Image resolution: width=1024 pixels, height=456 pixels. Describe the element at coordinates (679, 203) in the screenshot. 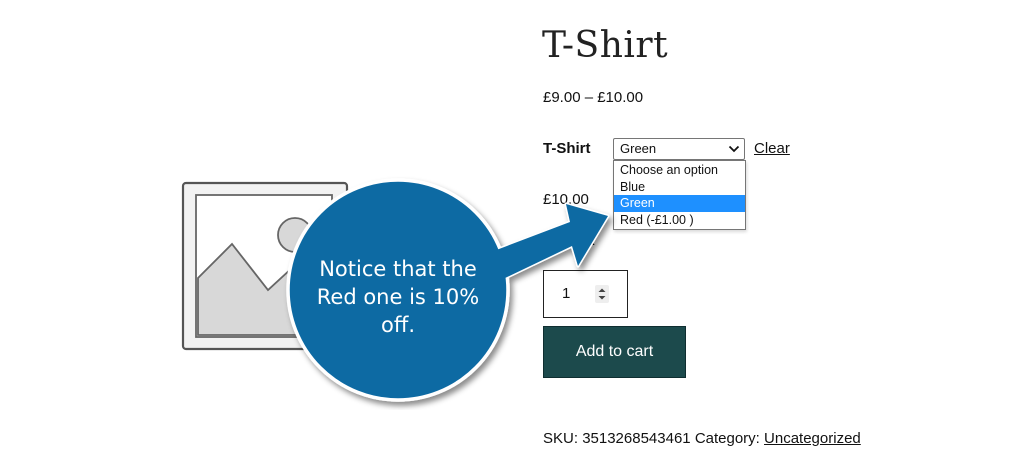

I see `option-green: Green` at that location.